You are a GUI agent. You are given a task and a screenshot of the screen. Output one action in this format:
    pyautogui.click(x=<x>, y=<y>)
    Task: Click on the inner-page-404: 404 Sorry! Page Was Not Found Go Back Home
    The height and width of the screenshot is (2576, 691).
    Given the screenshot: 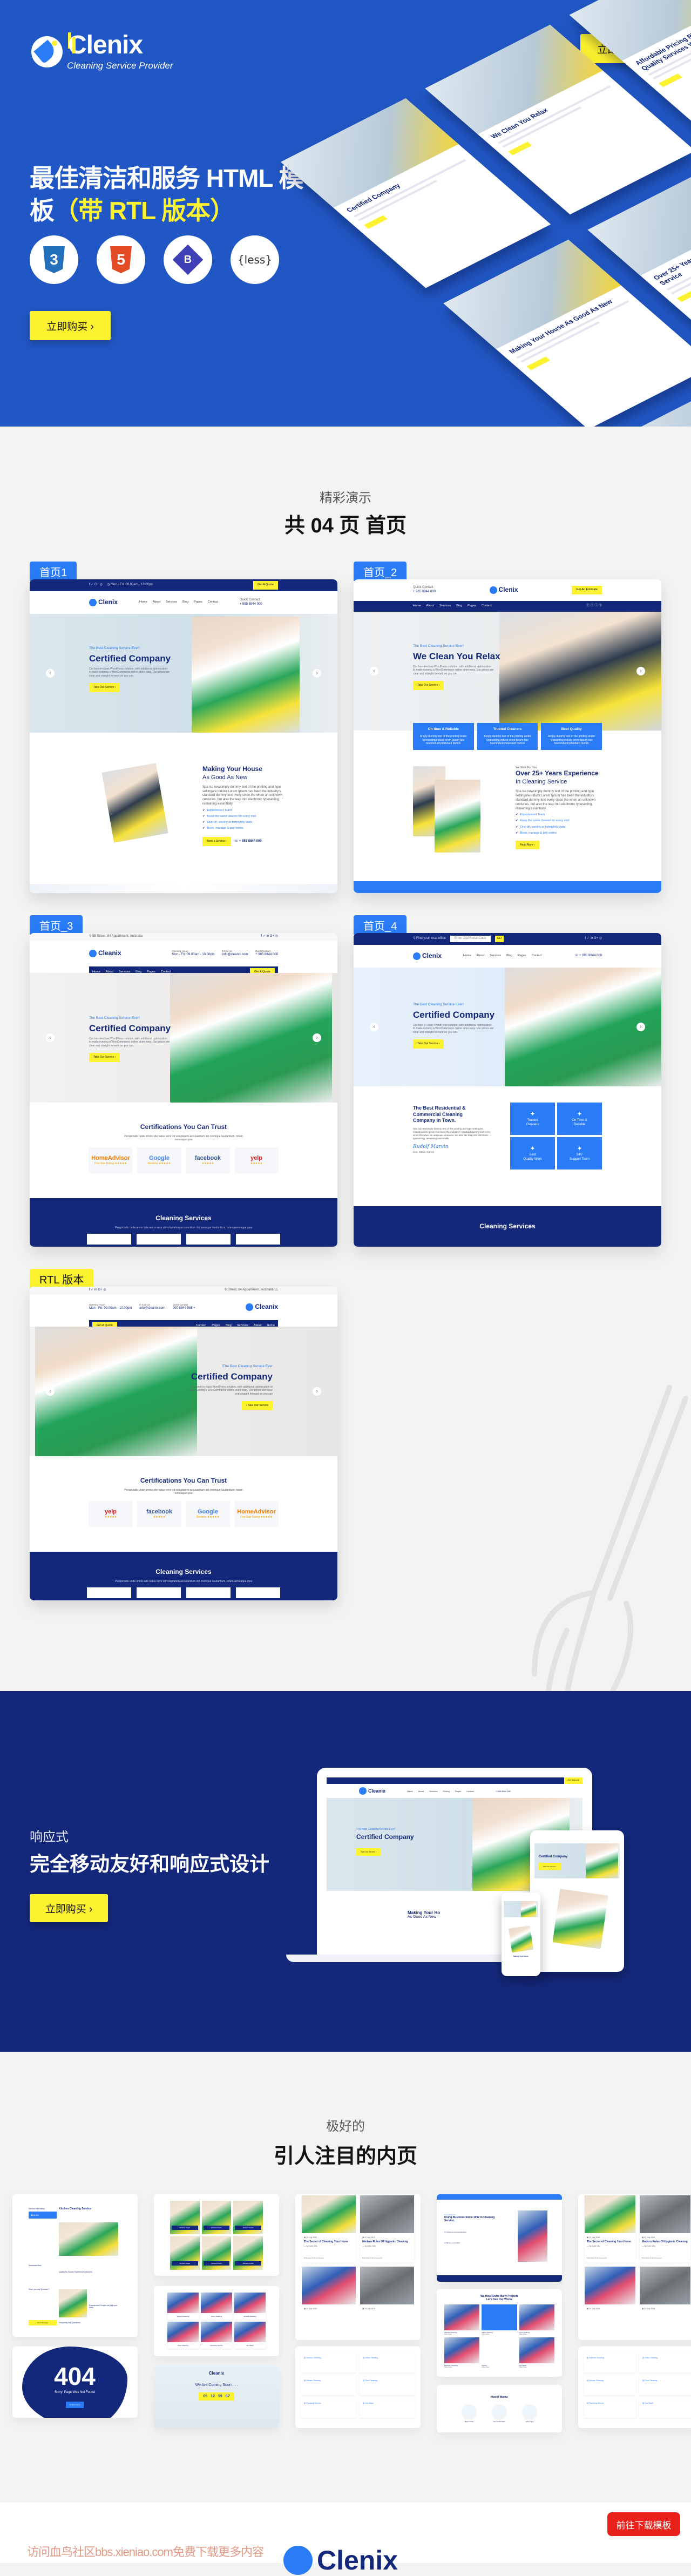 What is the action you would take?
    pyautogui.click(x=75, y=2382)
    